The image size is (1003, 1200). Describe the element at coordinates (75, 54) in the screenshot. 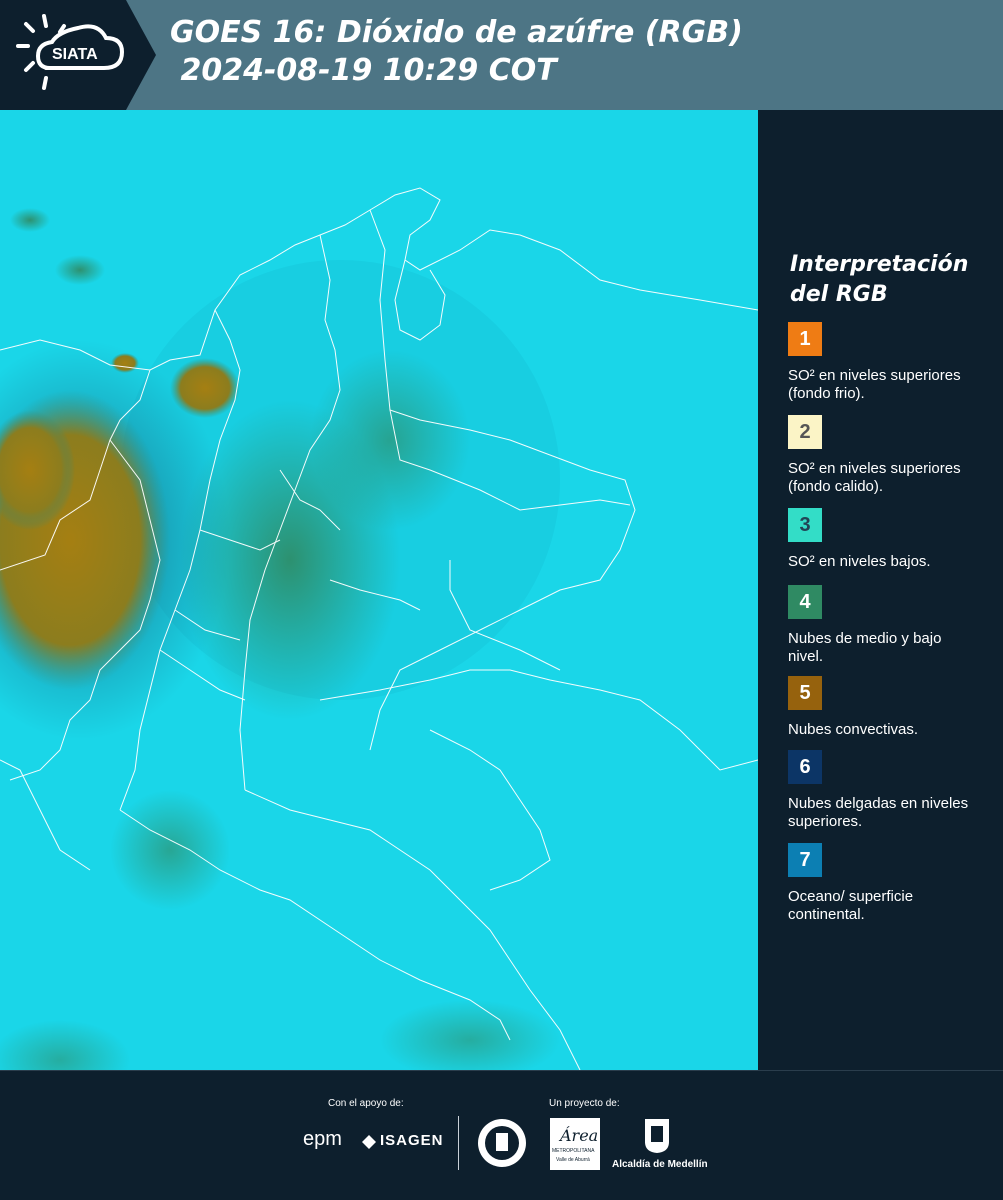

I see `logo-text: SIATA` at that location.